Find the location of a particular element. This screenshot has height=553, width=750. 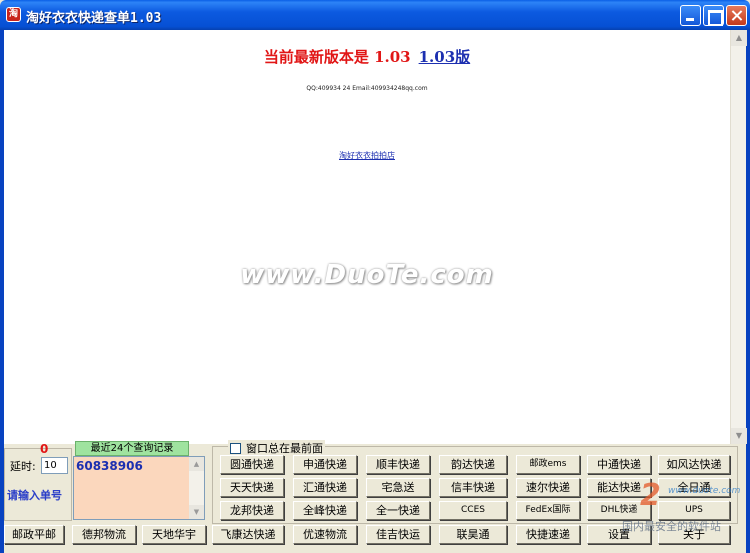

tracking-number-input: 60838906 ▲ ▼ is located at coordinates (139, 488).